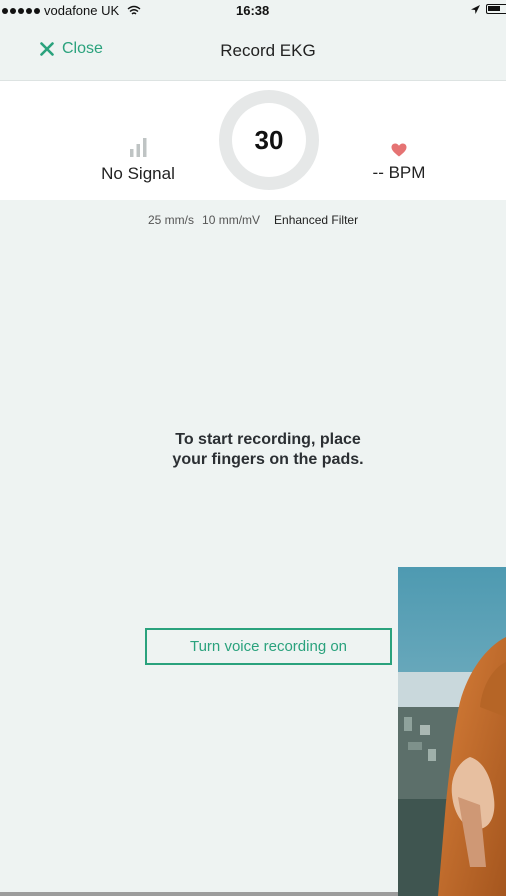 This screenshot has width=506, height=896. Describe the element at coordinates (399, 172) in the screenshot. I see `bpm-label: -- BPM` at that location.